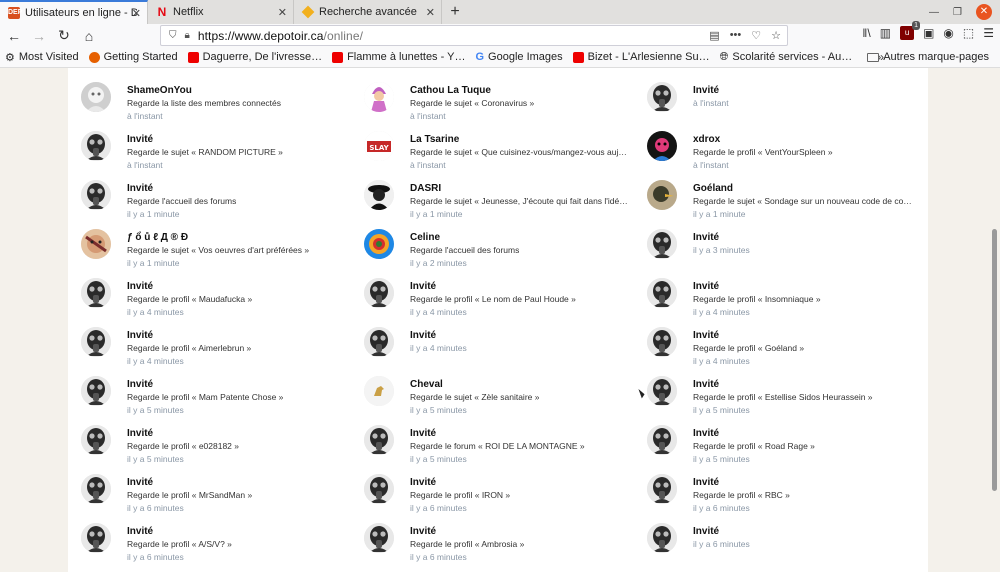 This screenshot has height=572, width=1000. Describe the element at coordinates (39, 36) in the screenshot. I see `forward-button: →` at that location.